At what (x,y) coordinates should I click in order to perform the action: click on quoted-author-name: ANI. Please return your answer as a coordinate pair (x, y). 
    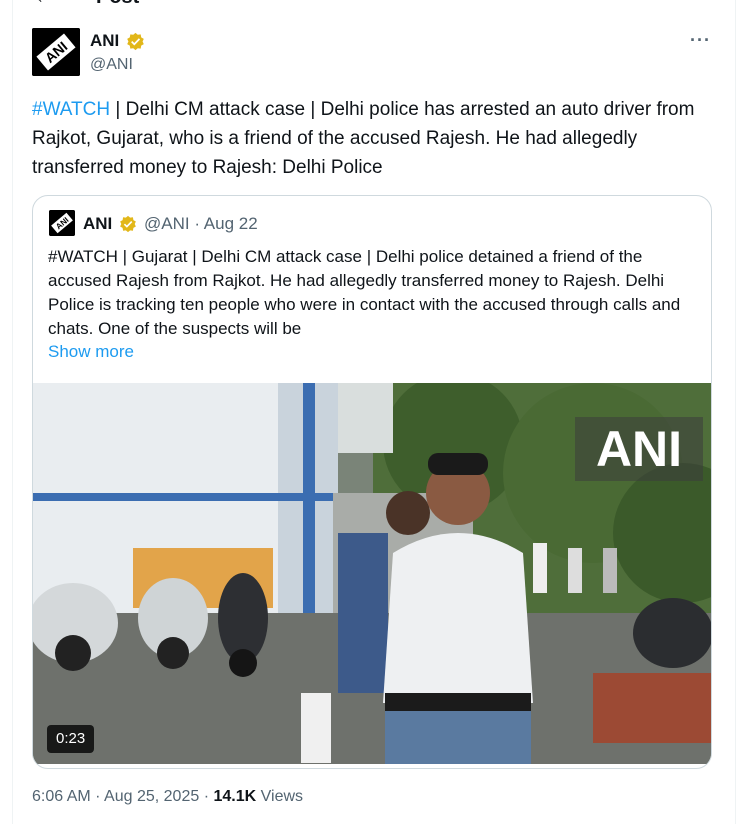
    Looking at the image, I should click on (97, 224).